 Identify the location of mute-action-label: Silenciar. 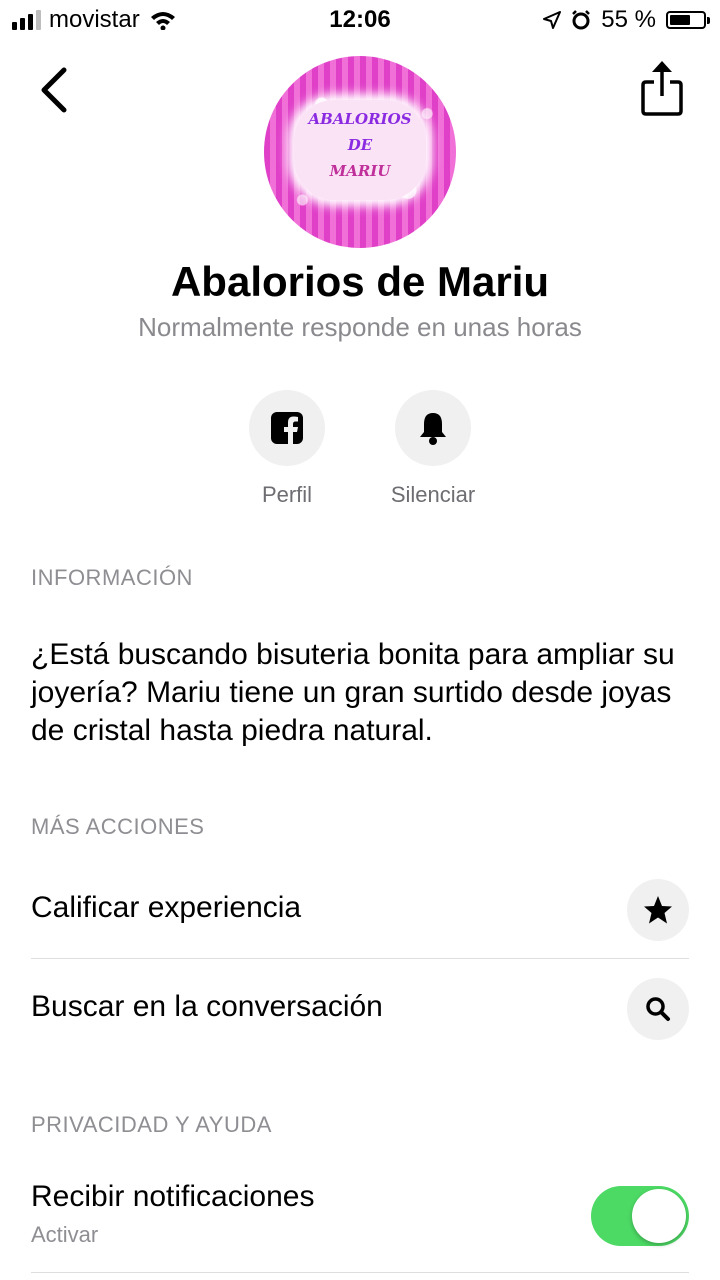
(433, 494).